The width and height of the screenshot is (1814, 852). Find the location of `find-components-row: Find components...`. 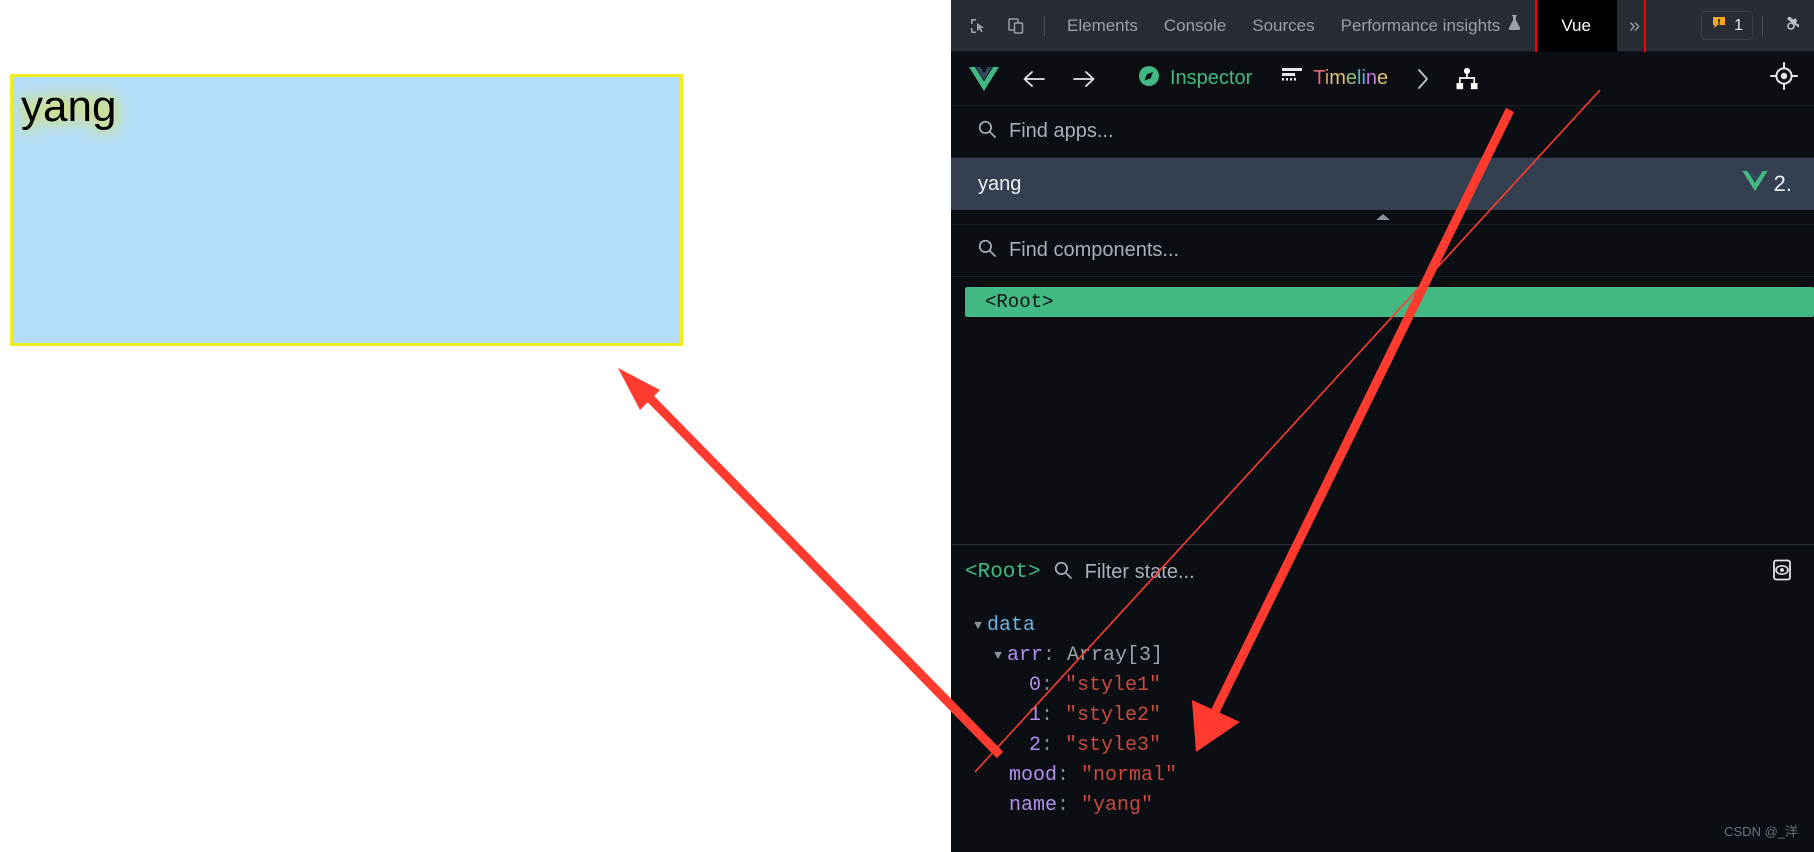

find-components-row: Find components... is located at coordinates (1382, 251).